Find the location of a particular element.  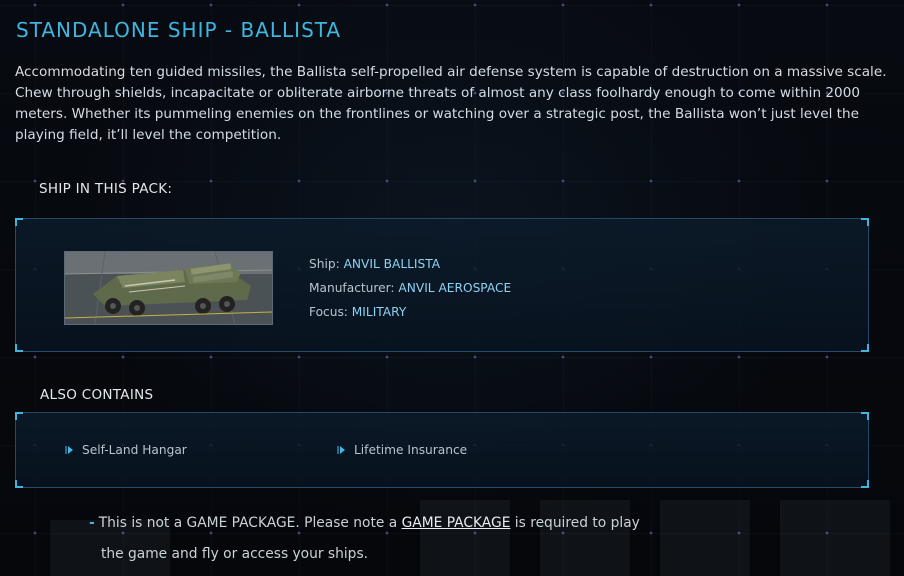

ship-name-value: ANVIL BALLISTA is located at coordinates (392, 264).